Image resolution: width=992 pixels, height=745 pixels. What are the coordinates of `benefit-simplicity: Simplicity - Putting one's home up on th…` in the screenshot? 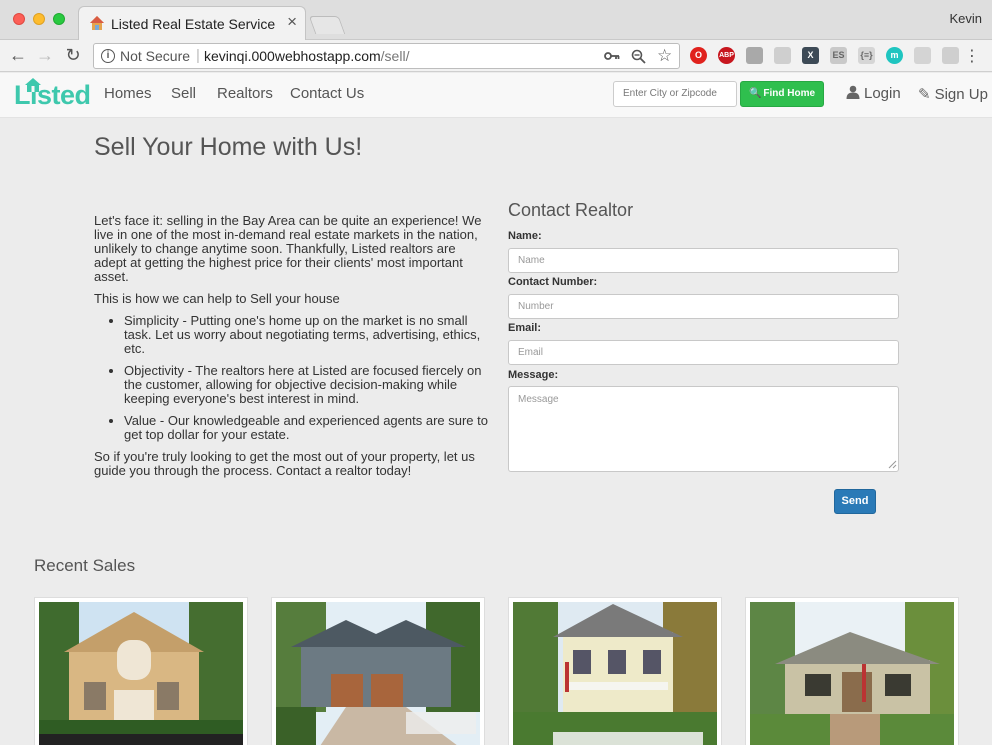 It's located at (306, 335).